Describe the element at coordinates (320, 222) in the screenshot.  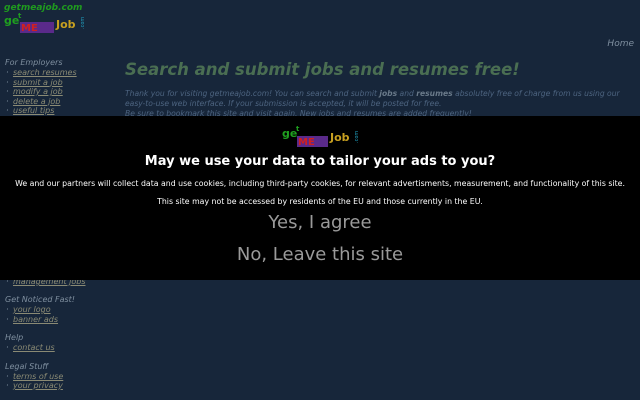
I see `agree-button: Yes, I agree` at that location.